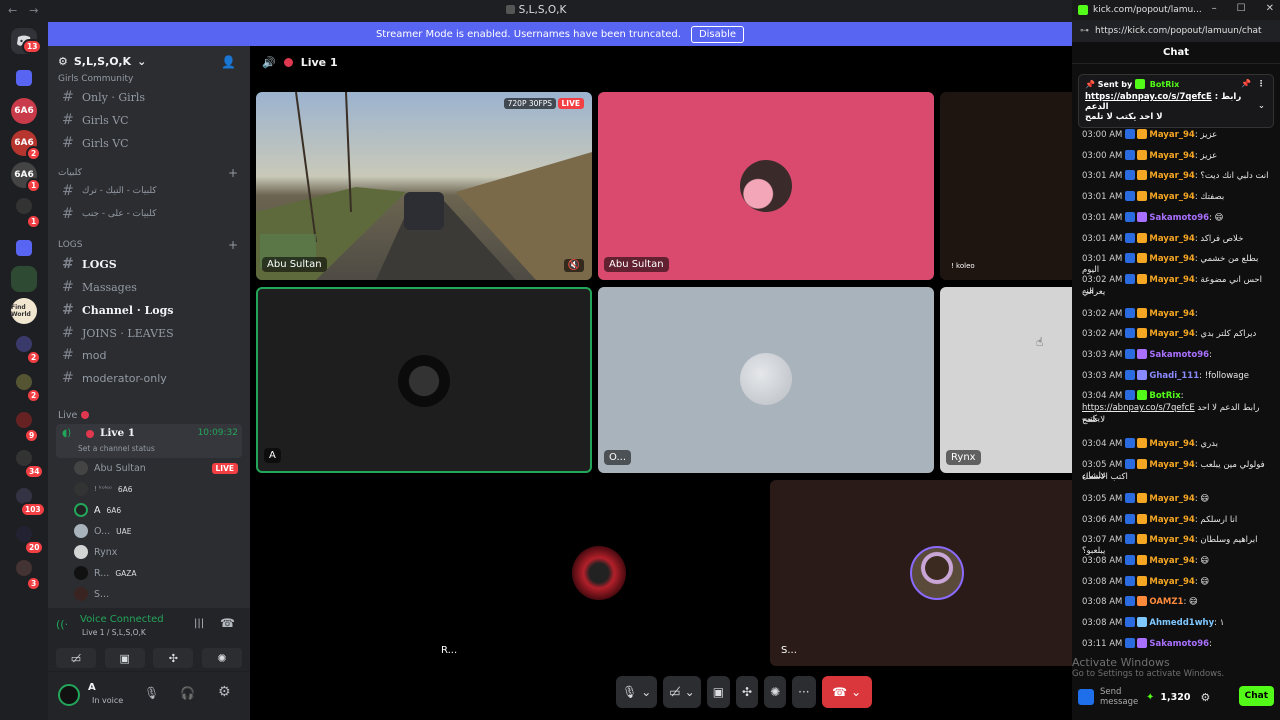 This screenshot has width=1280, height=720. I want to click on voice-location: Live 1 / S,L,S,O,K, so click(114, 632).